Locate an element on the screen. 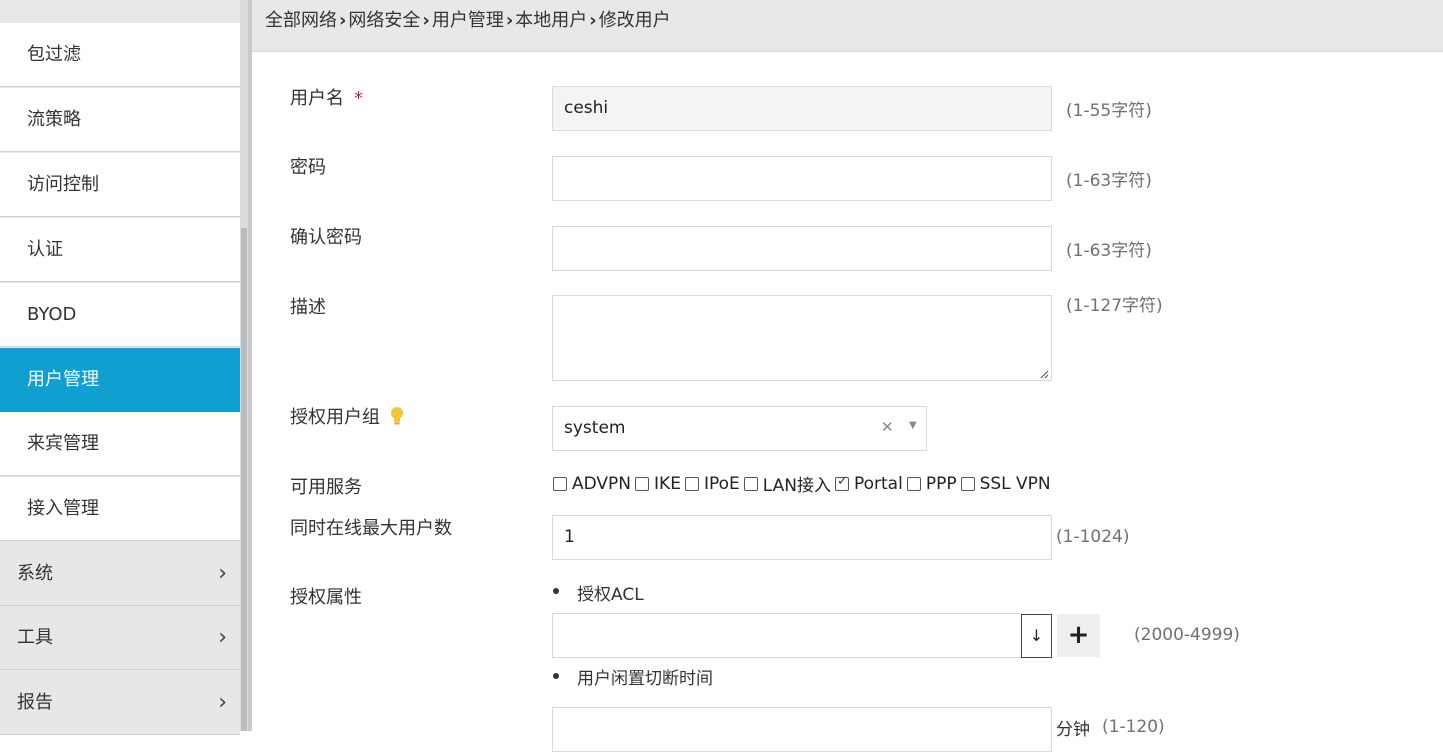 The height and width of the screenshot is (752, 1443). service-ppp: PPP is located at coordinates (931, 483).